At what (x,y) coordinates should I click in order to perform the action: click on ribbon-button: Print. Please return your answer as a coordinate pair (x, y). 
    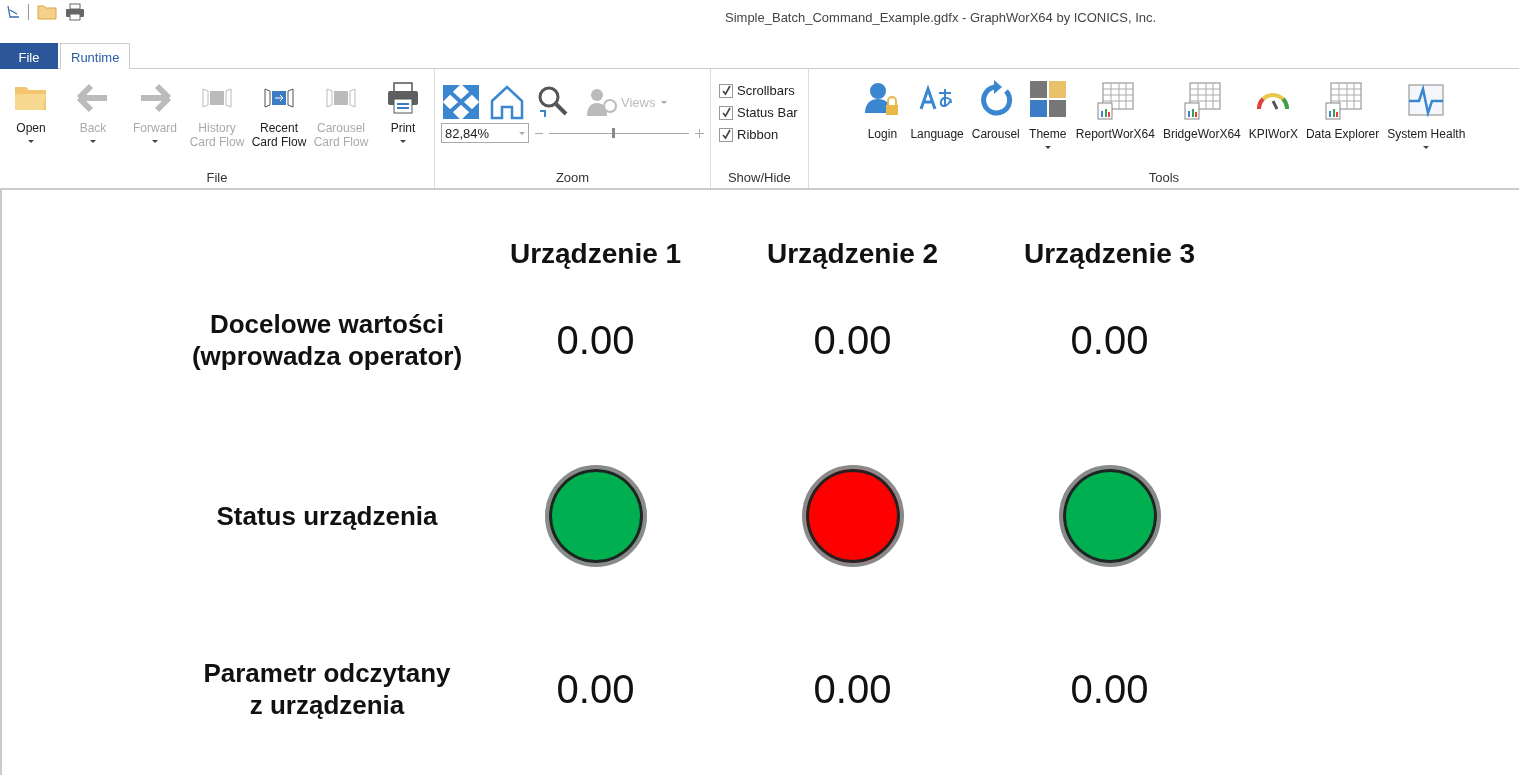
    Looking at the image, I should click on (403, 125).